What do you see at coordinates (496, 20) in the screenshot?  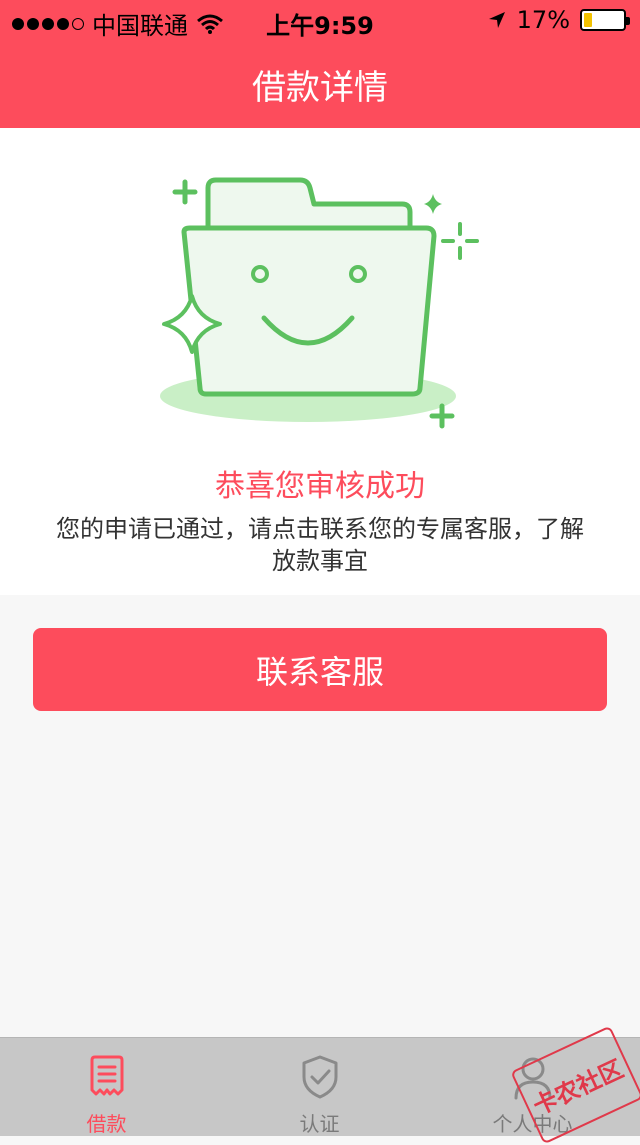 I see `location-arrow-icon` at bounding box center [496, 20].